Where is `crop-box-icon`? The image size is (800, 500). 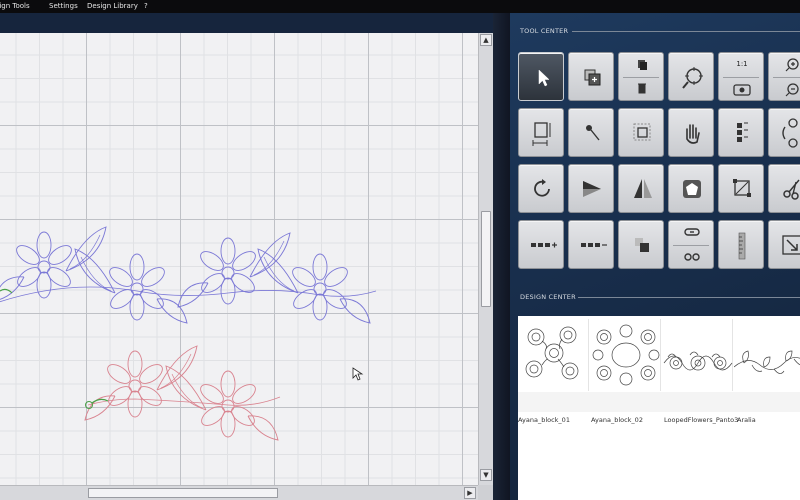 crop-box-icon is located at coordinates (642, 132).